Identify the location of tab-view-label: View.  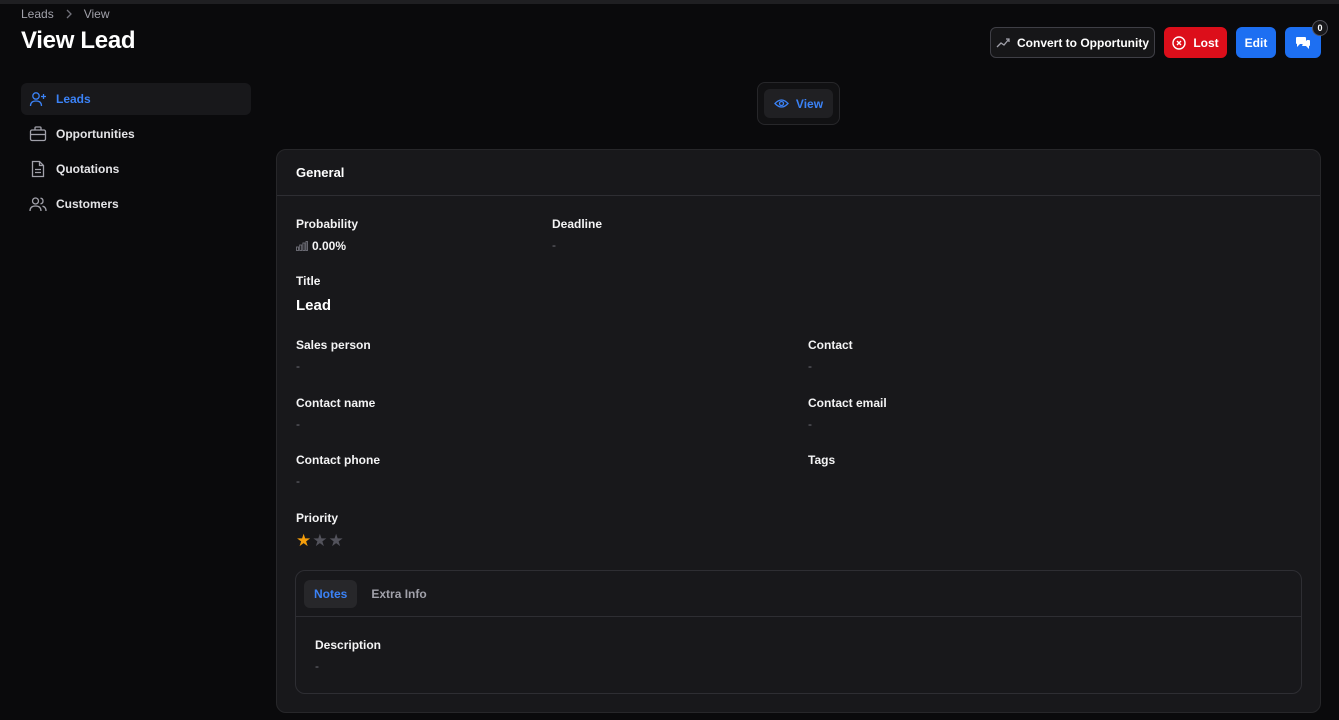
(809, 103).